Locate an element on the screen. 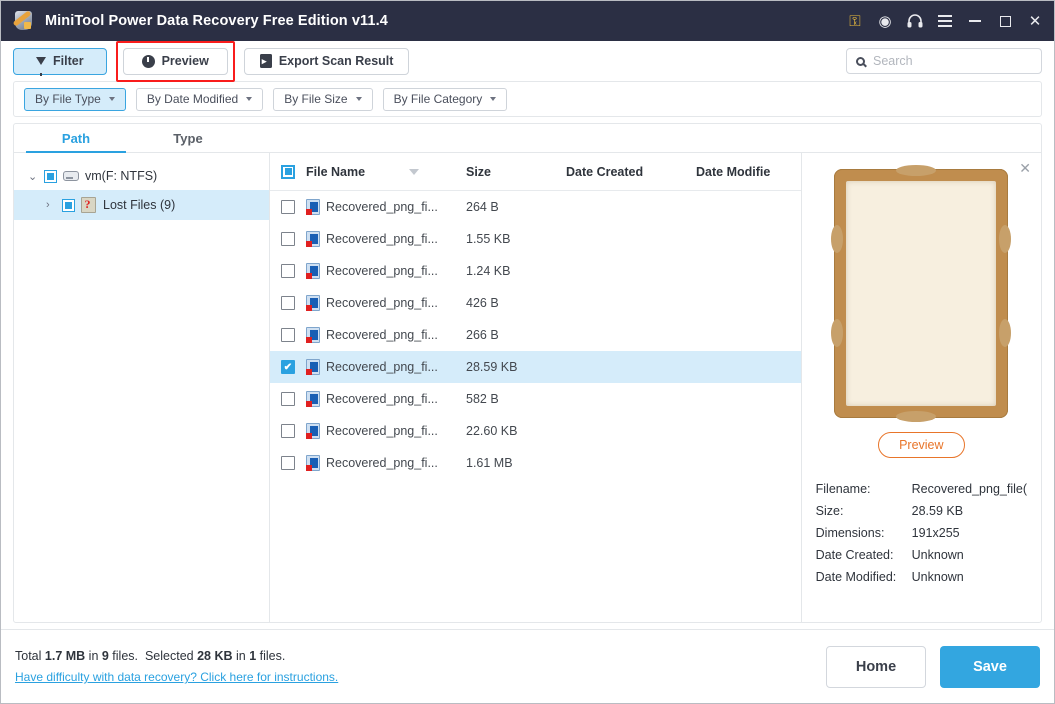 The height and width of the screenshot is (704, 1055). preview-action-wrap: Preview is located at coordinates (921, 445).